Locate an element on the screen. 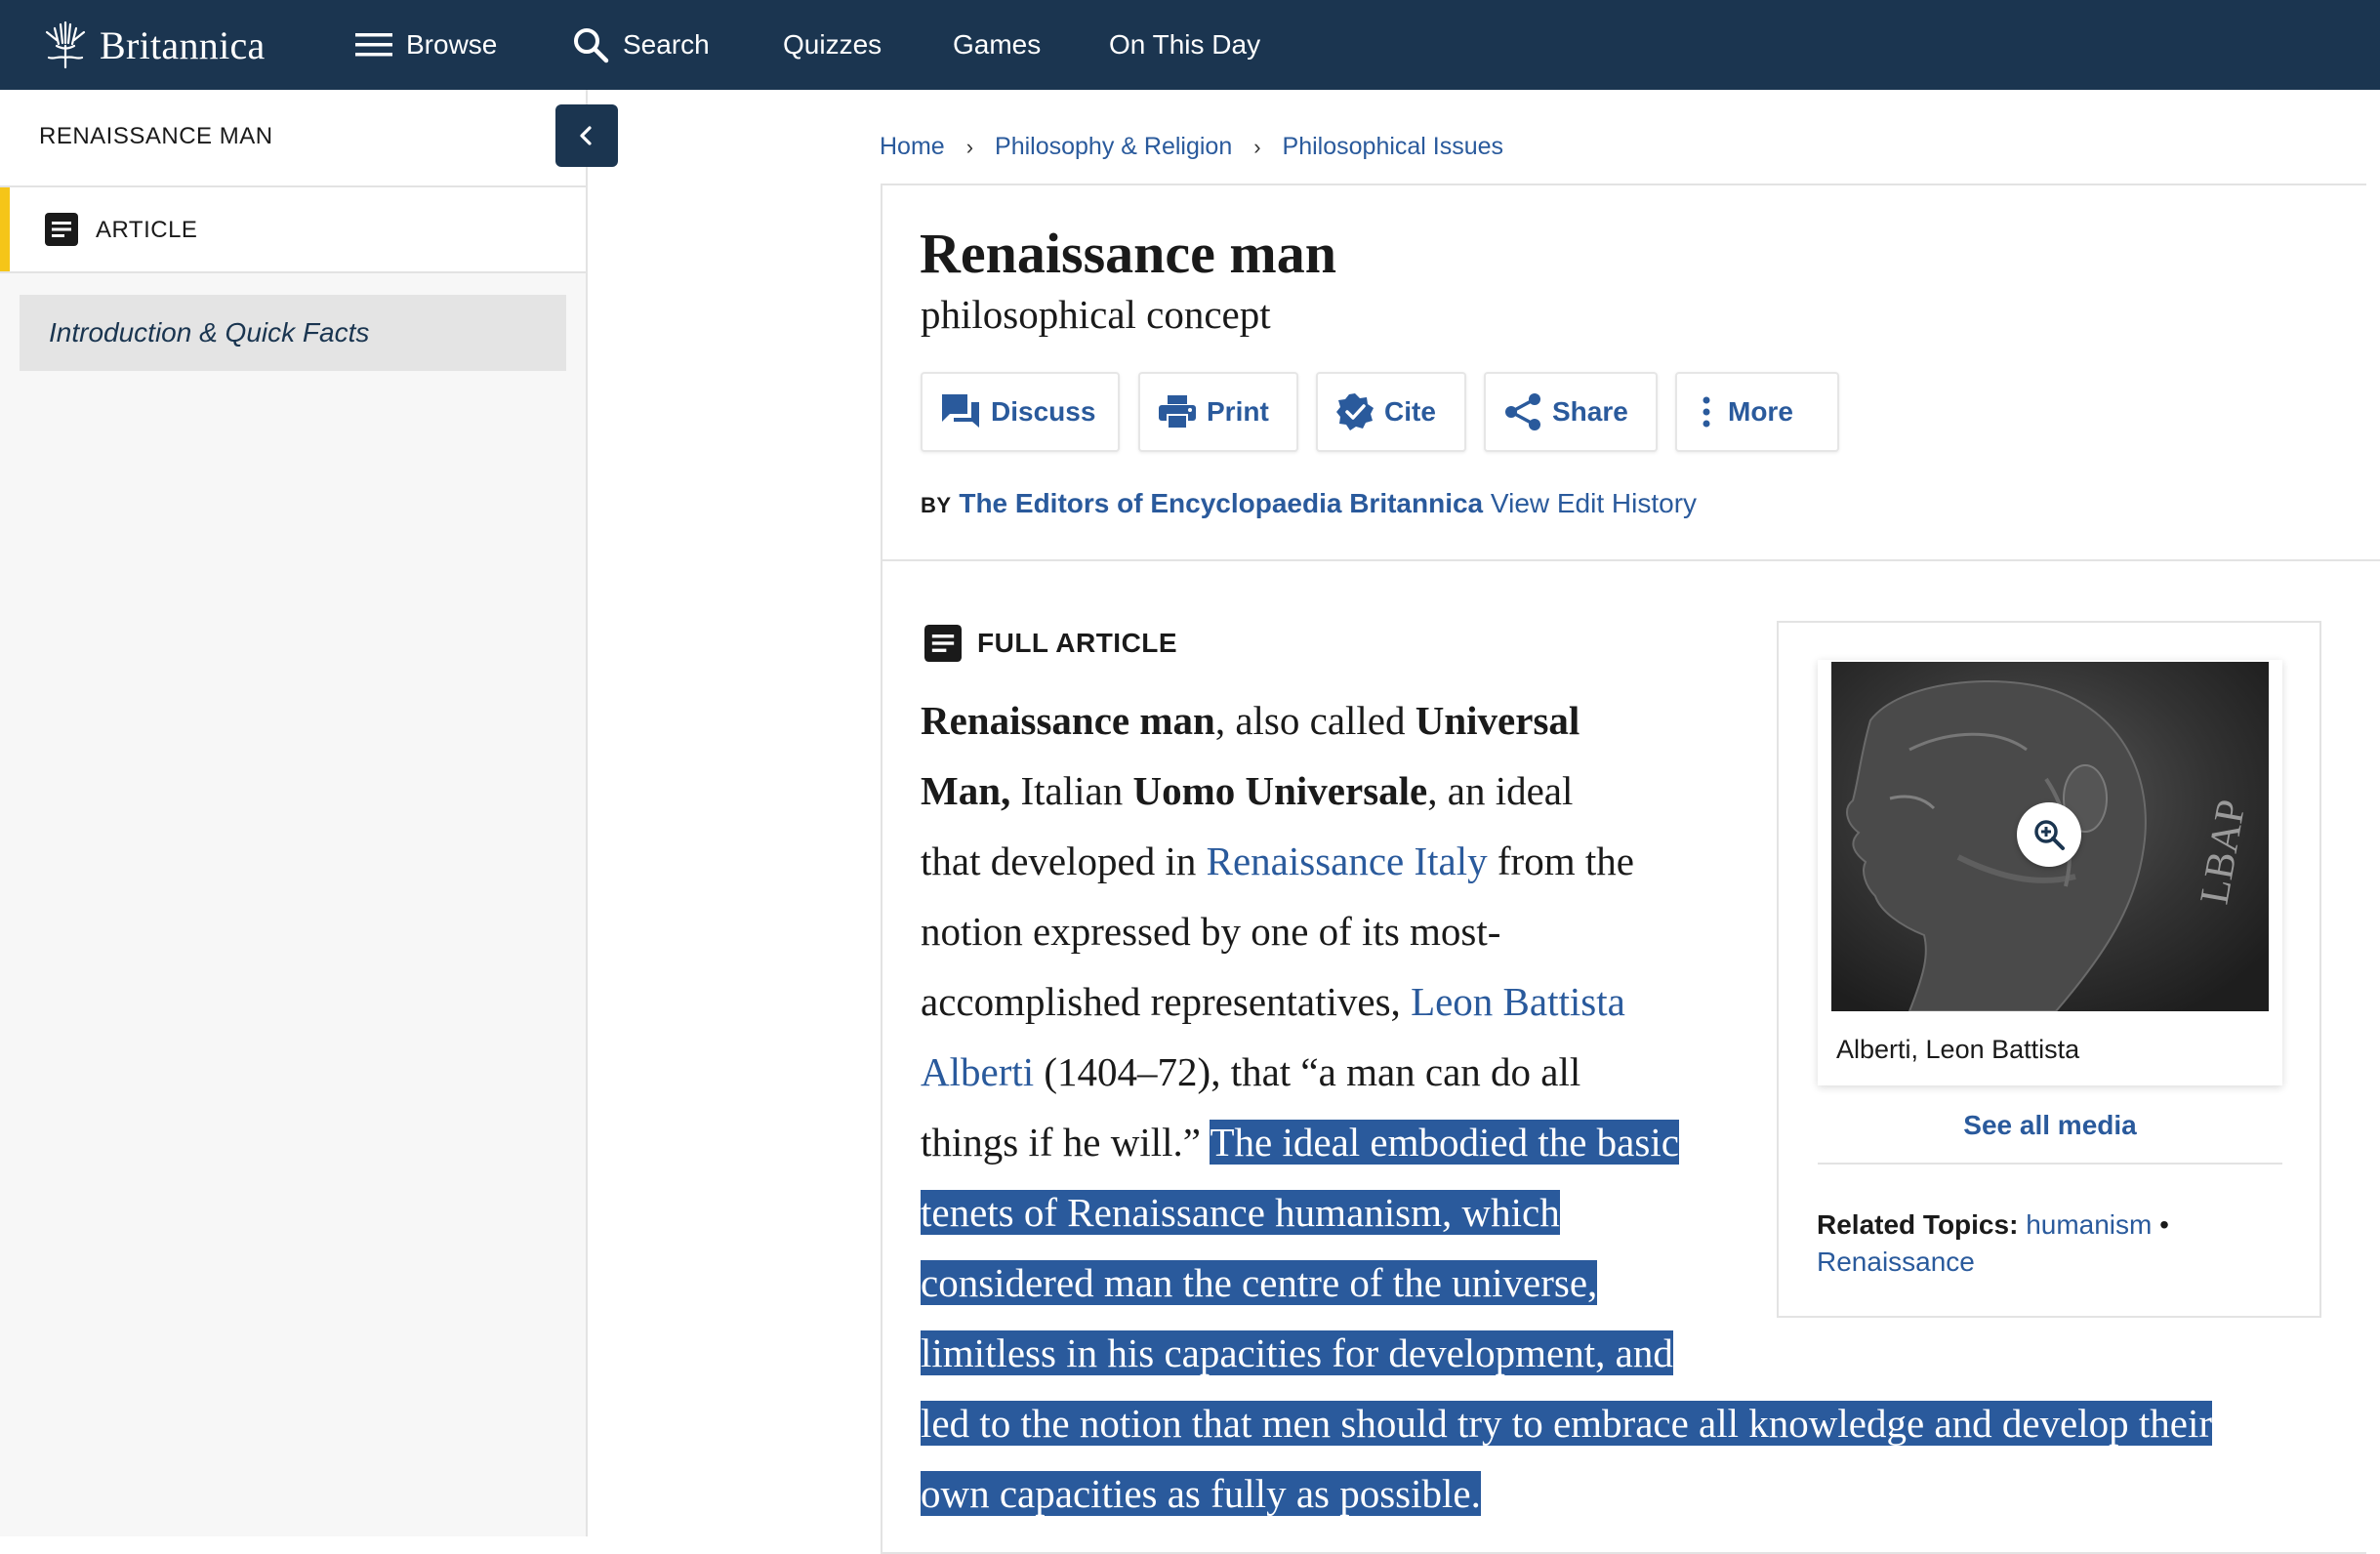 The width and height of the screenshot is (2380, 1554). selected-text: The ideal embodied the basic is located at coordinates (1444, 1143).